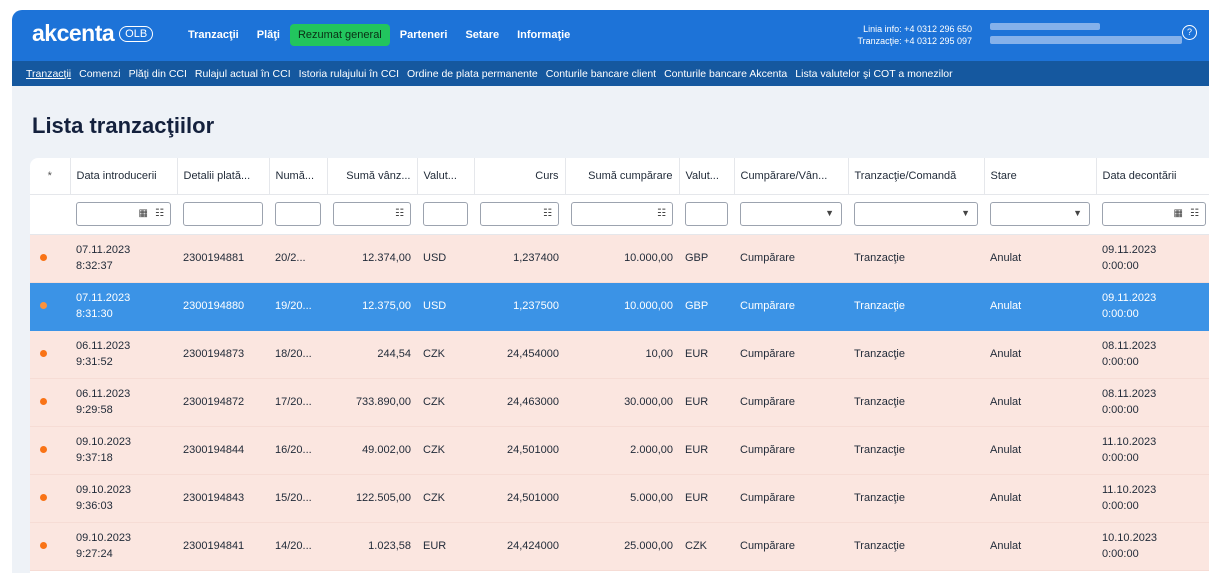 The image size is (1209, 573). I want to click on entry-time: 8:32:37, so click(94, 266).